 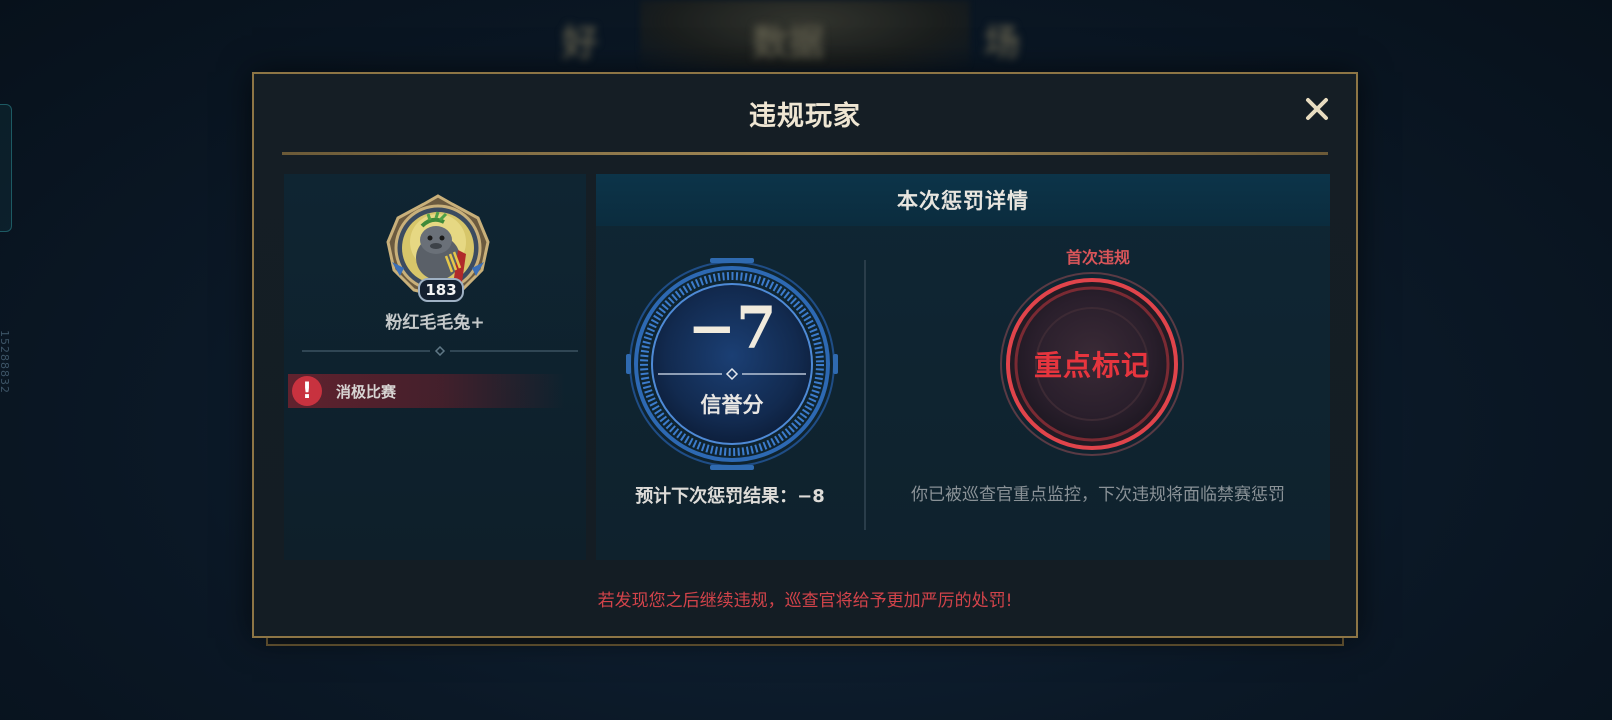 I want to click on violation-label: 消极比赛, so click(x=366, y=391).